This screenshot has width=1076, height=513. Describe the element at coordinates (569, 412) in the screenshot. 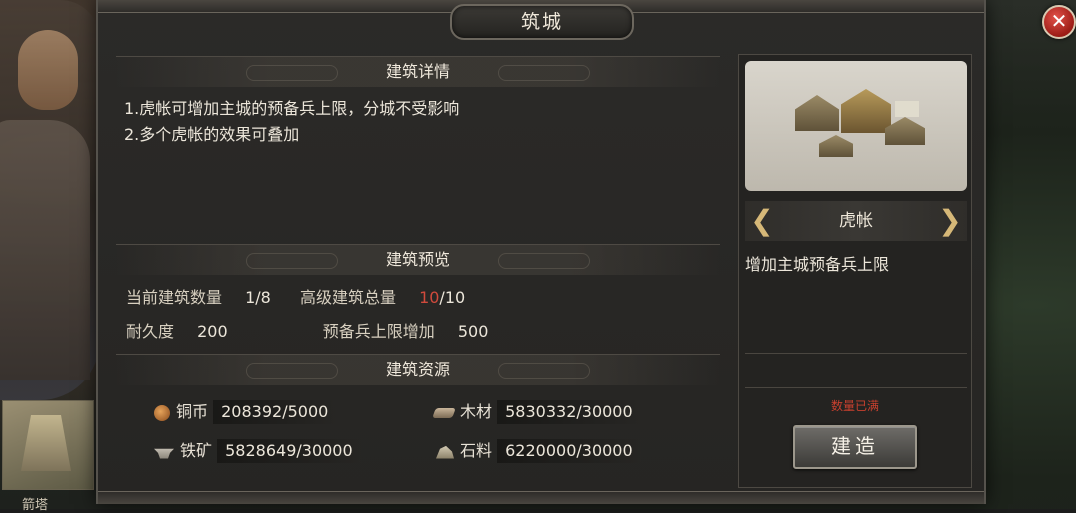

I see `resource-wood-value: 5830332/30000` at that location.